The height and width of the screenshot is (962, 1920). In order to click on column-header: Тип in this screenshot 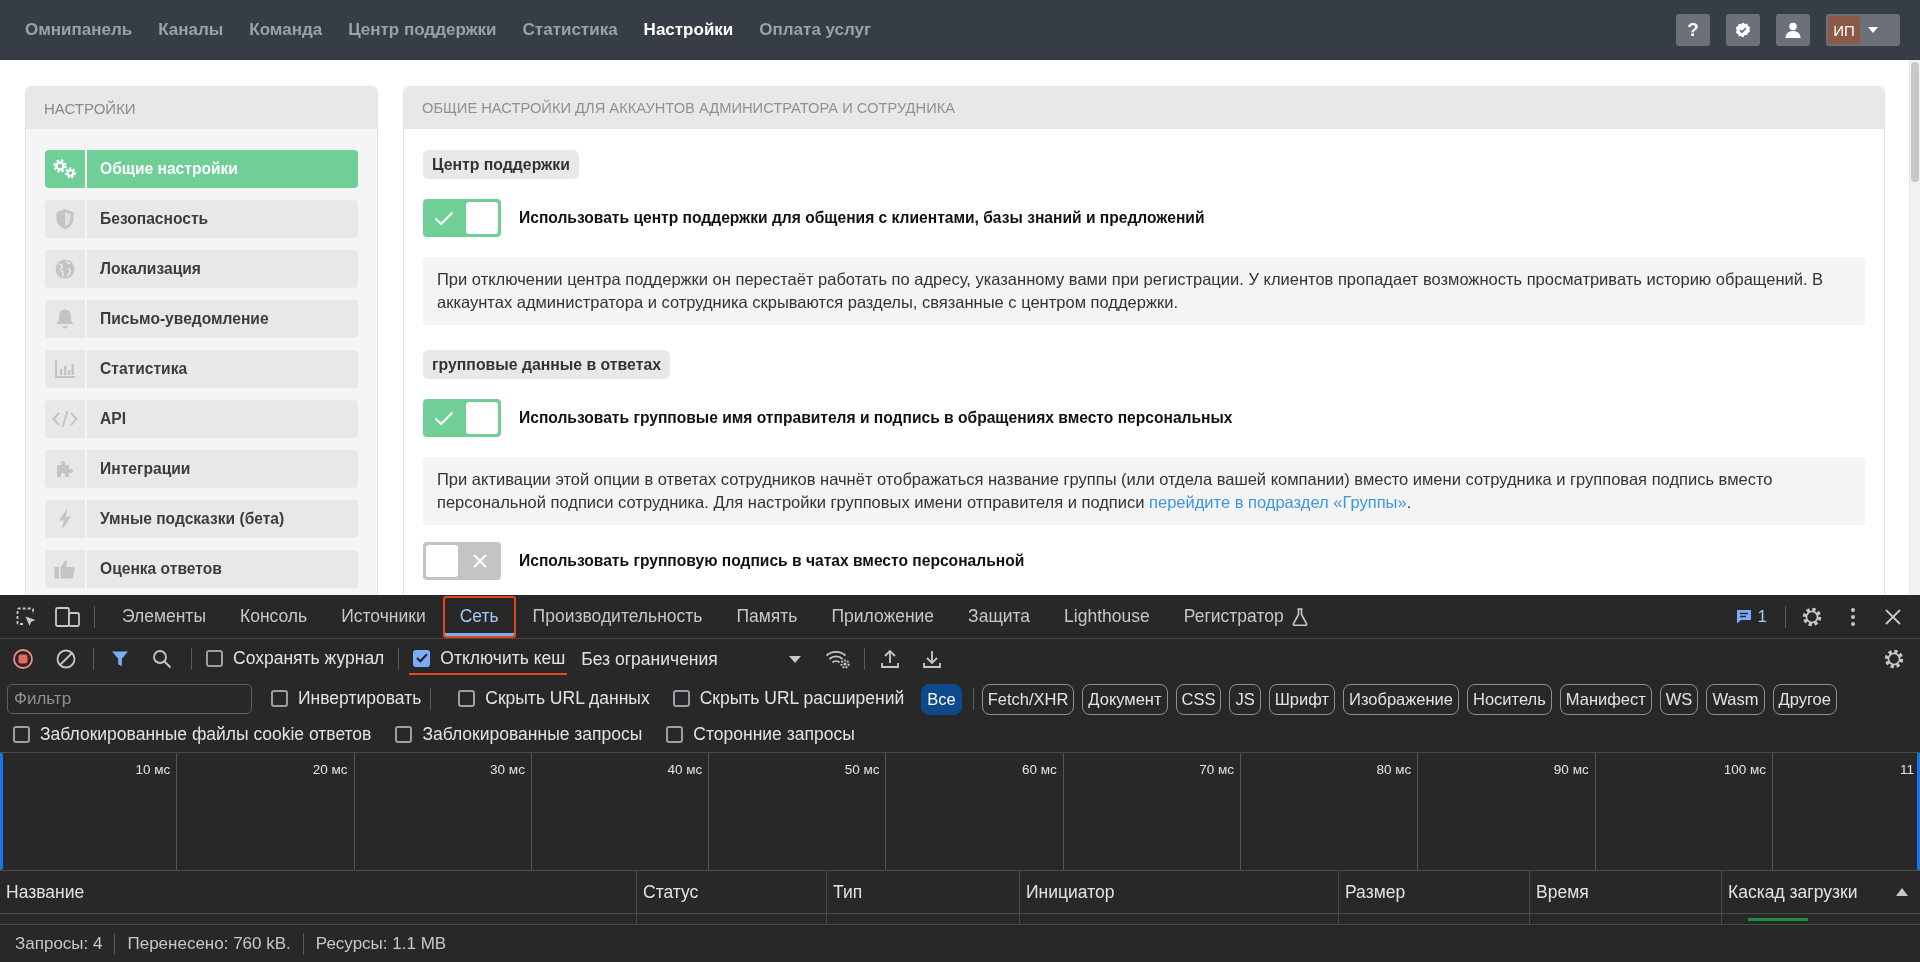, I will do `click(923, 892)`.